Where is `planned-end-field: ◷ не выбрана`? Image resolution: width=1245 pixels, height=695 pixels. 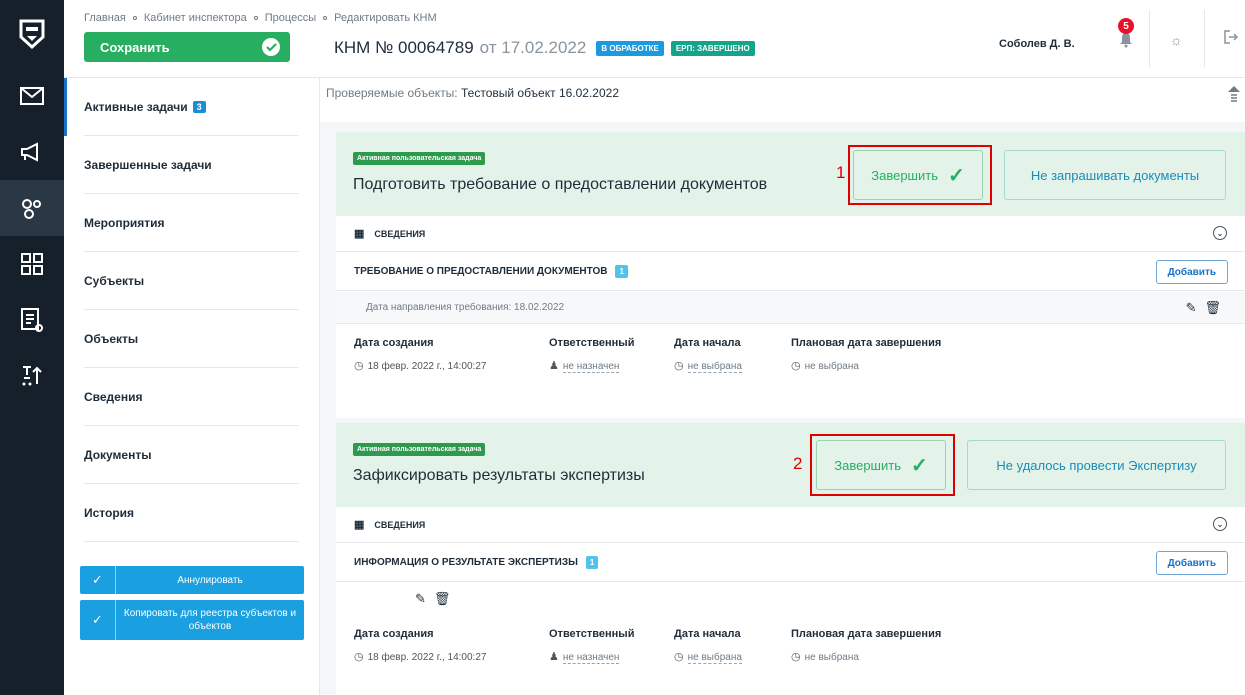
planned-end-field: ◷ не выбрана is located at coordinates (825, 365).